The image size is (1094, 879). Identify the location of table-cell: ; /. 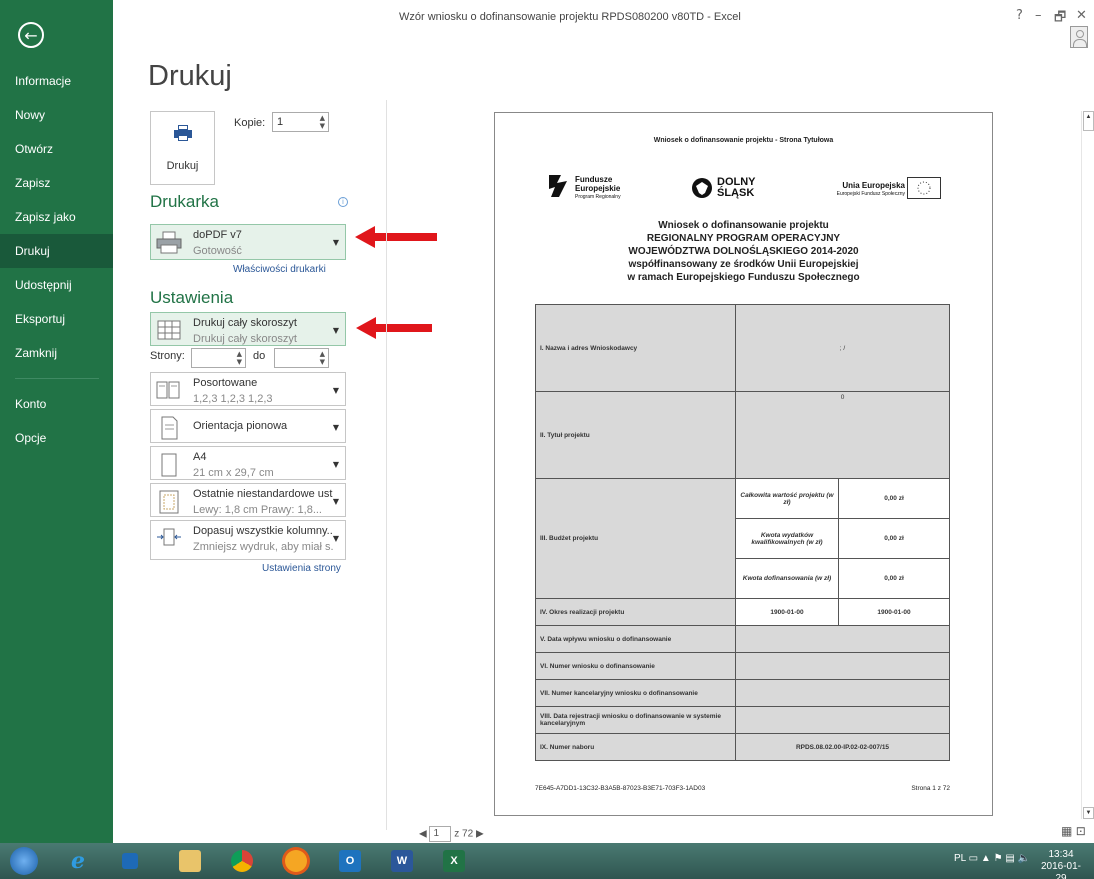
(842, 348).